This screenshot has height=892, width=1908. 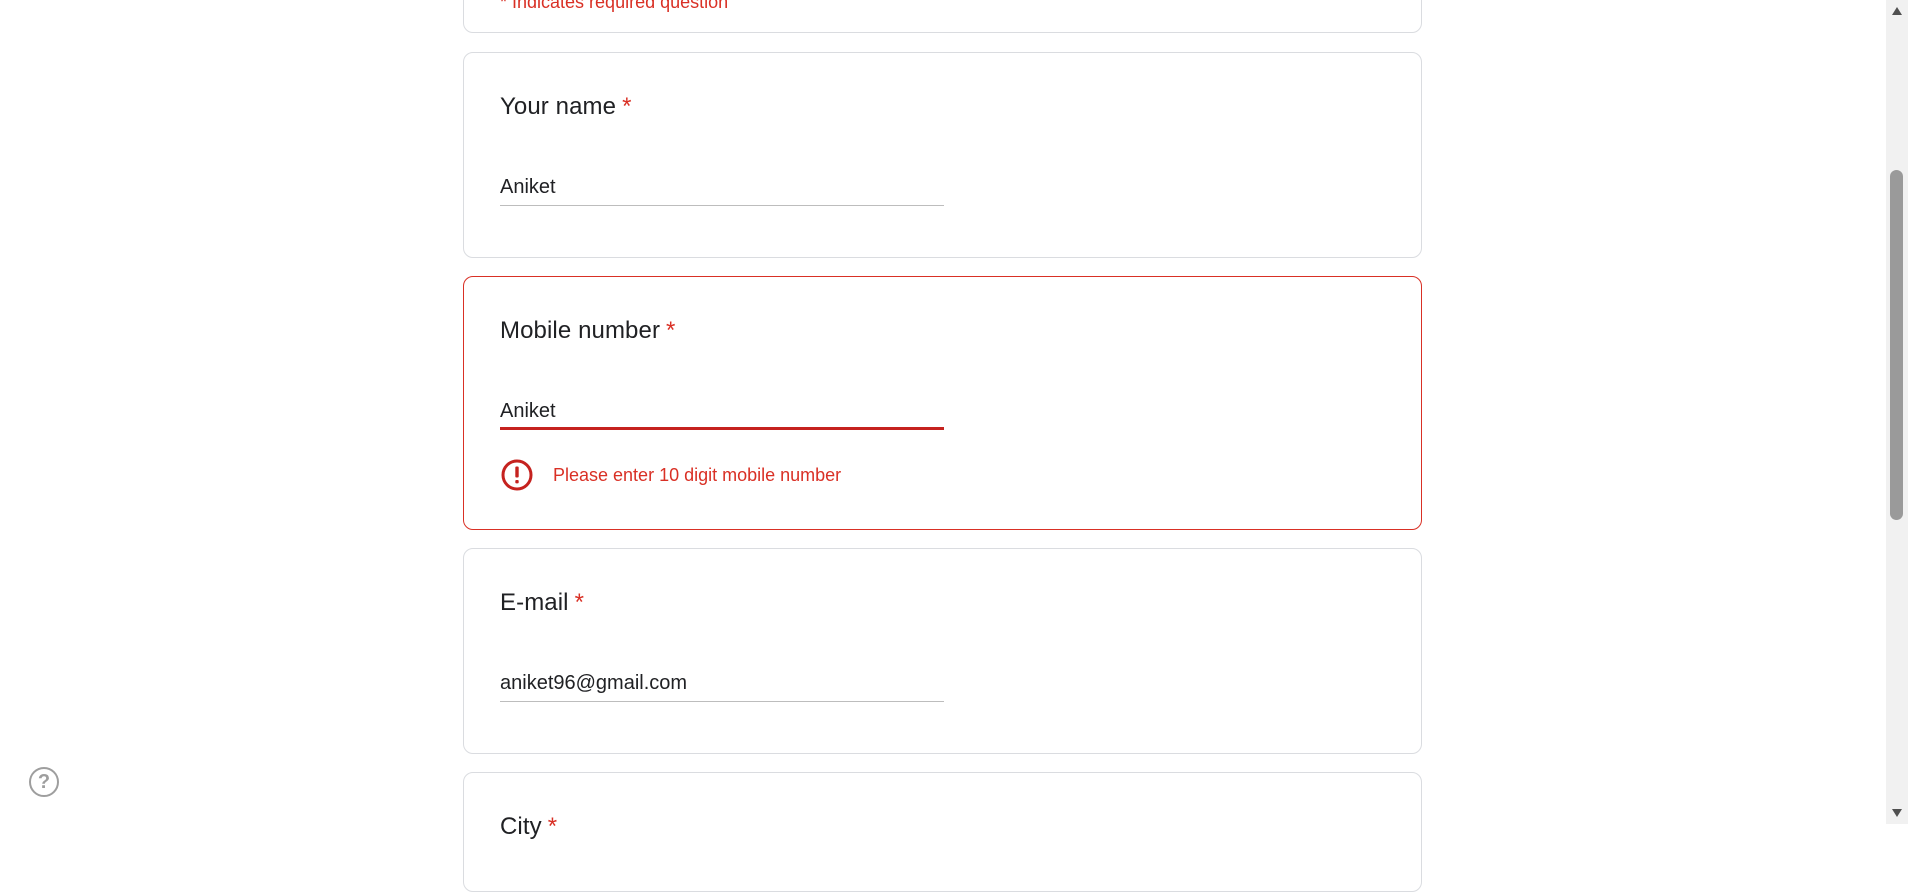 I want to click on error-message-row: Please enter 10 digit mobile number, so click(x=670, y=475).